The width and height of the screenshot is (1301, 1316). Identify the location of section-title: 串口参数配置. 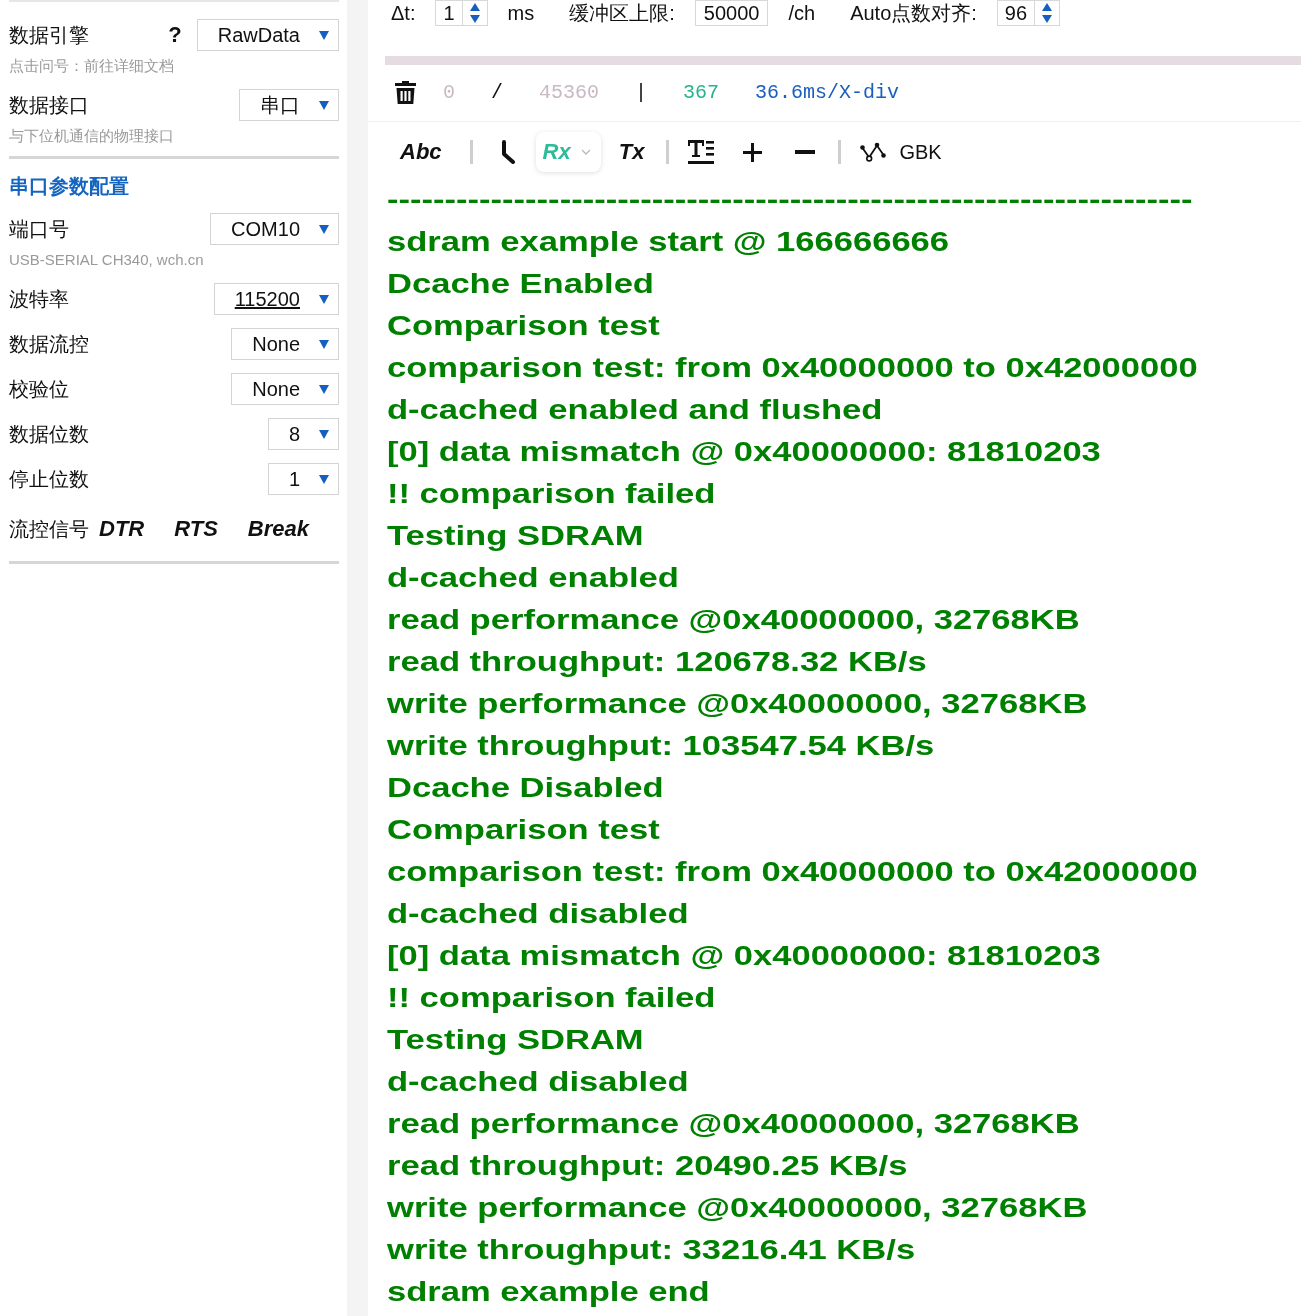
(69, 186).